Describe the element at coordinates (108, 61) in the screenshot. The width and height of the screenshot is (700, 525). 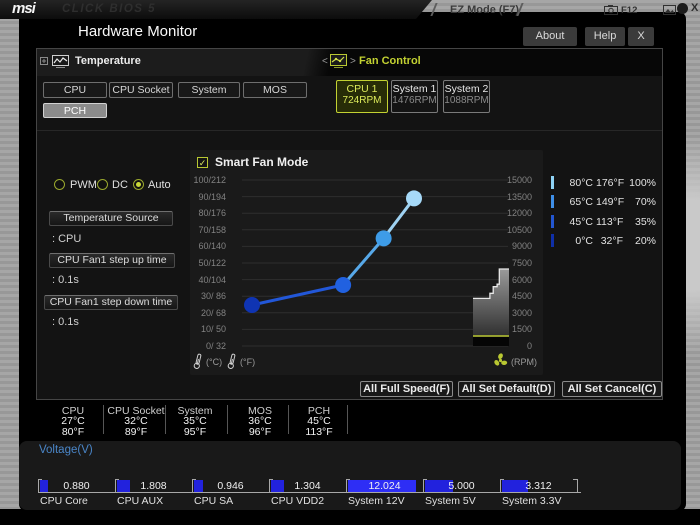
I see `temperature-section-label: Temperature` at that location.